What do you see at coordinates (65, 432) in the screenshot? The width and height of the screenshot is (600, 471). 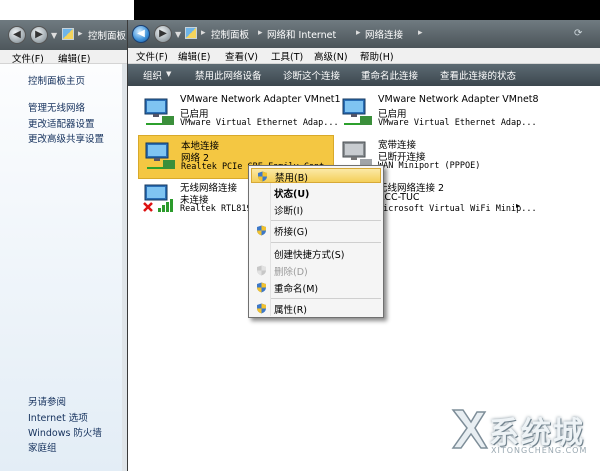 I see `sidebar-link-firewall: Windows 防火墙` at bounding box center [65, 432].